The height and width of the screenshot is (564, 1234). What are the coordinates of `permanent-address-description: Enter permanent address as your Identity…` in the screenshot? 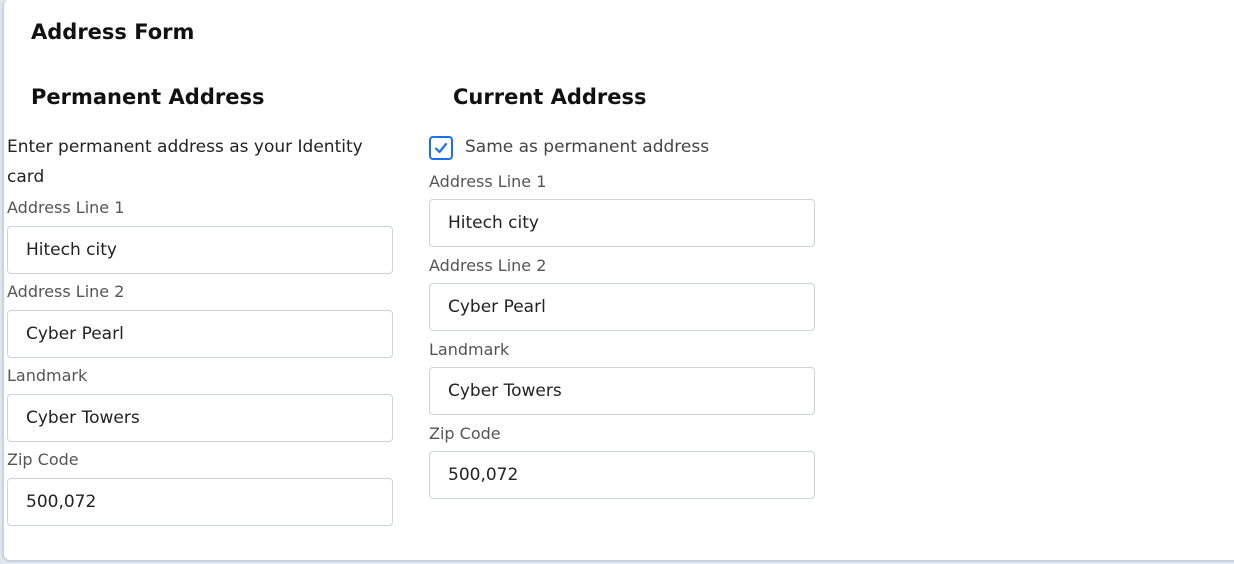 It's located at (185, 162).